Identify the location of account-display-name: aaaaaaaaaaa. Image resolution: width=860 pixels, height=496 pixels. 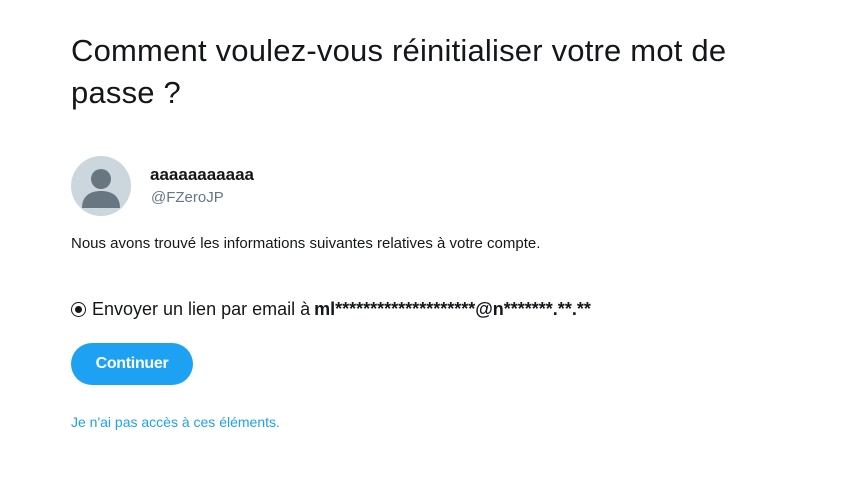
(202, 174).